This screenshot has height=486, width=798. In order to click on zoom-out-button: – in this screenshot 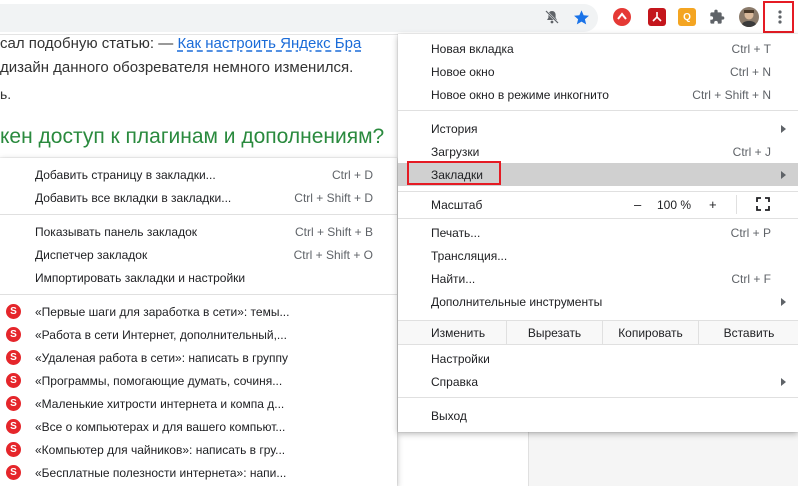, I will do `click(637, 204)`.